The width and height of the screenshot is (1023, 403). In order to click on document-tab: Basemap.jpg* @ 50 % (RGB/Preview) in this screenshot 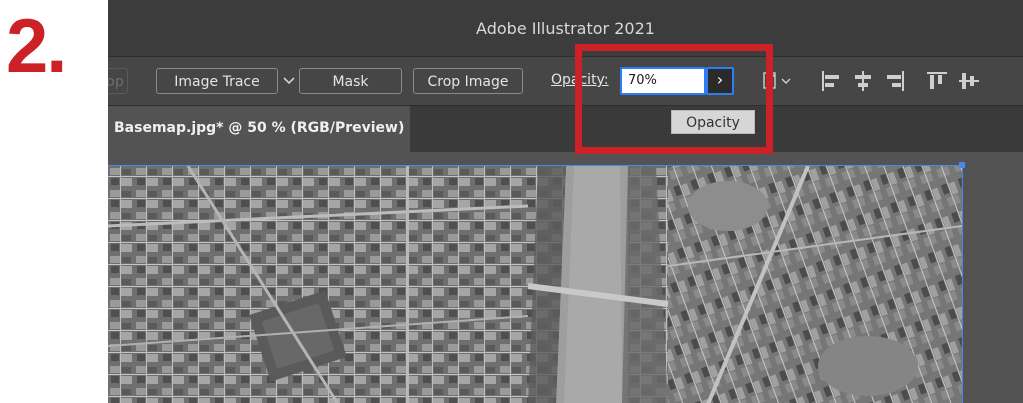, I will do `click(259, 129)`.